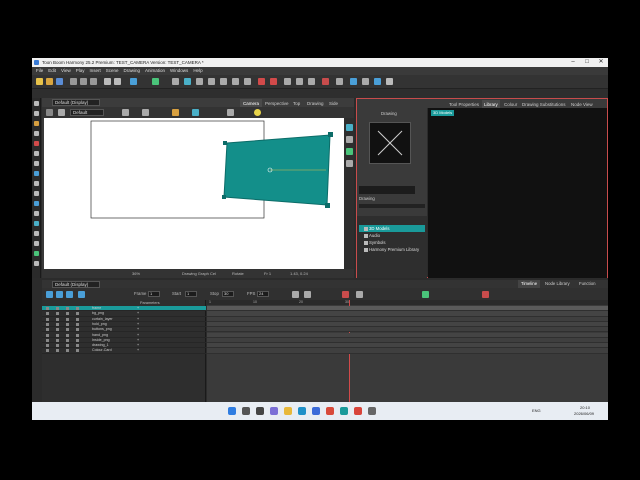  Describe the element at coordinates (349, 163) in the screenshot. I see `safety-icon` at that location.